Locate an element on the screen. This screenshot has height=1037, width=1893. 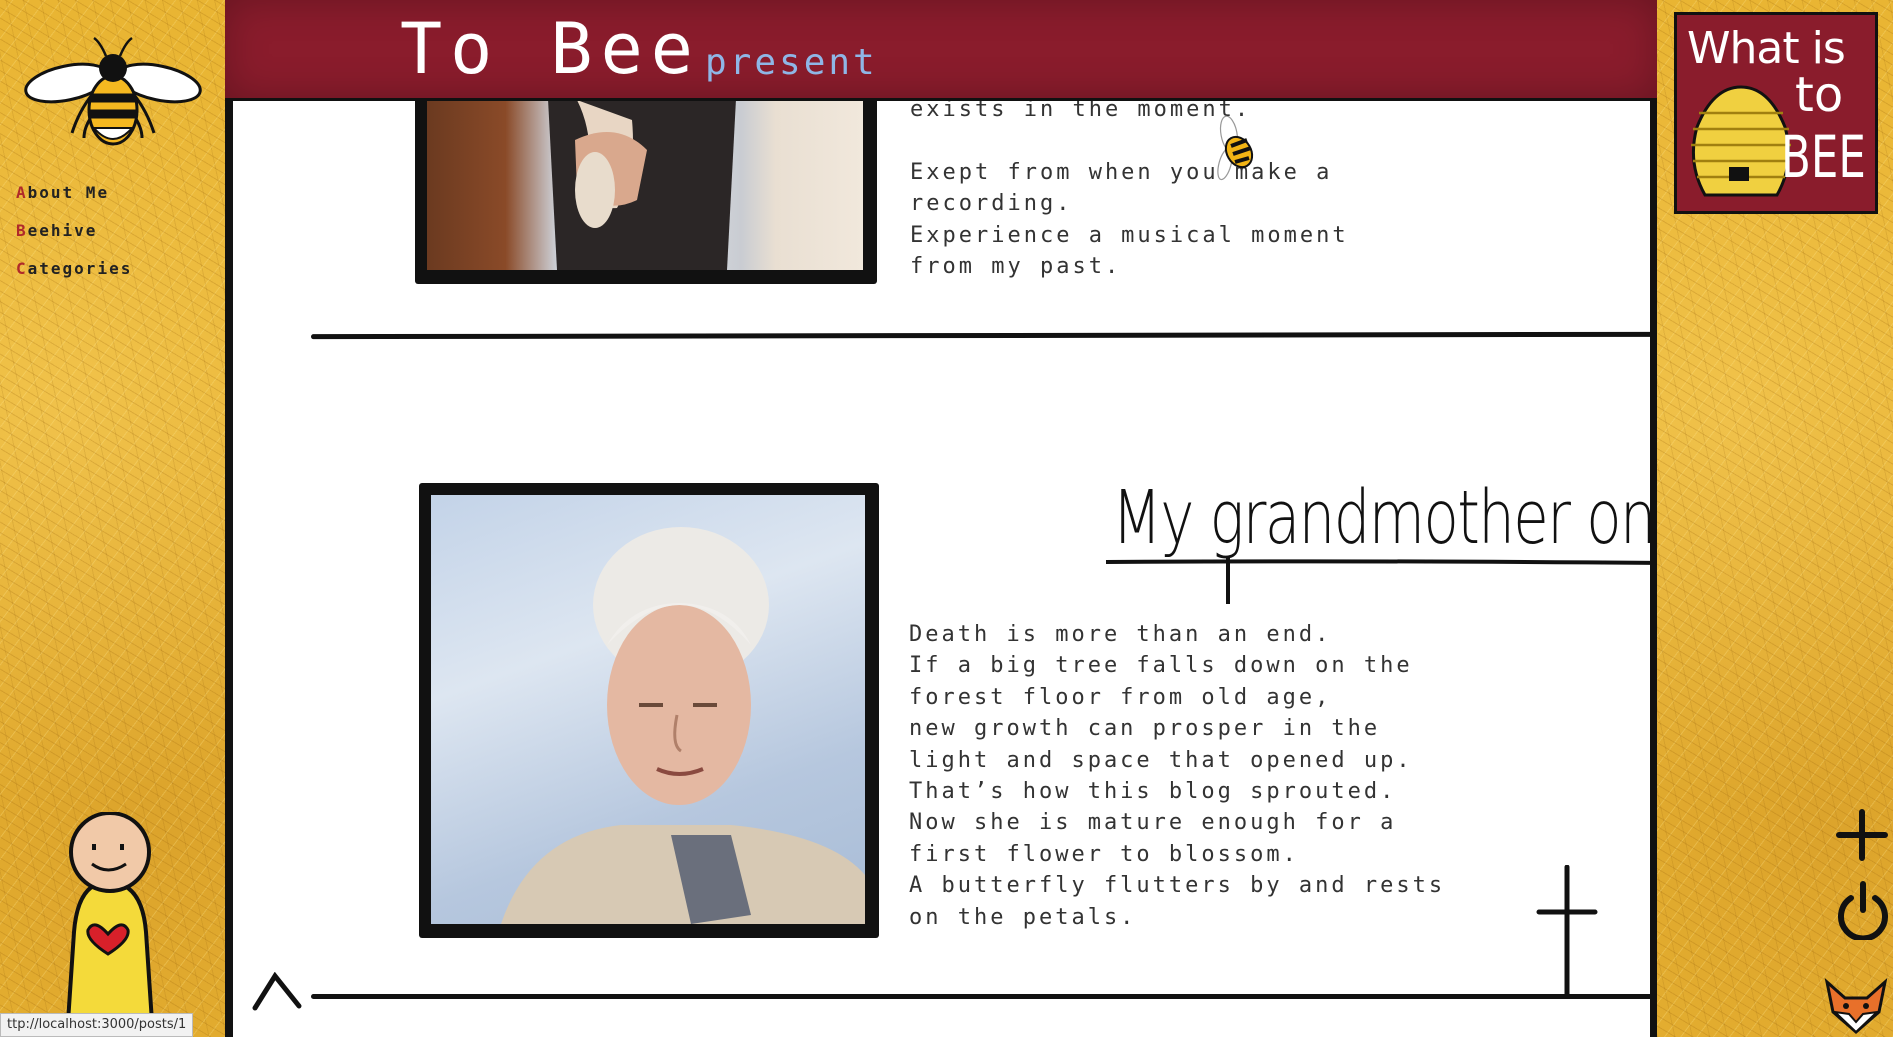
post-2-title: My grandmother on a cloud is located at coordinates (1384, 518).